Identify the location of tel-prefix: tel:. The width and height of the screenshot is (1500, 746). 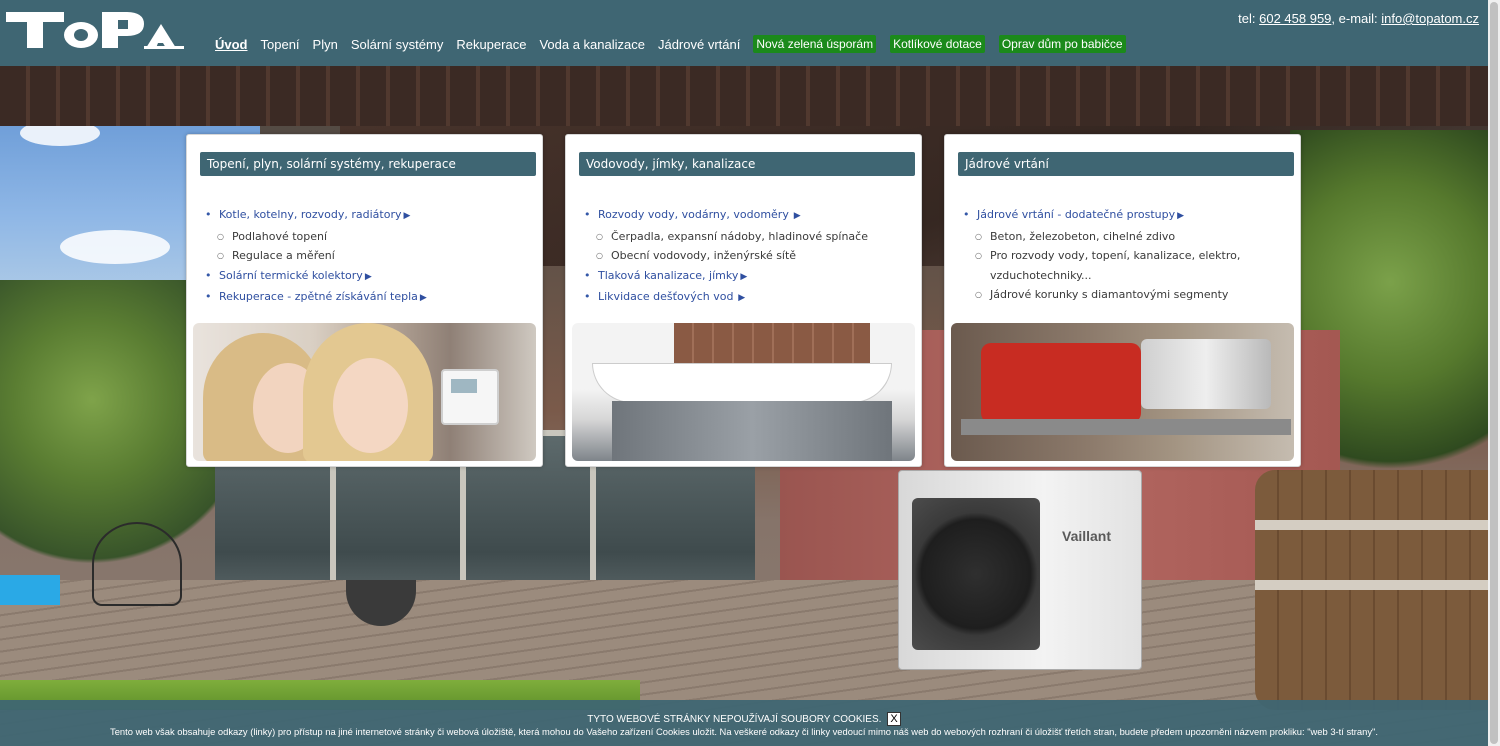
(1249, 18).